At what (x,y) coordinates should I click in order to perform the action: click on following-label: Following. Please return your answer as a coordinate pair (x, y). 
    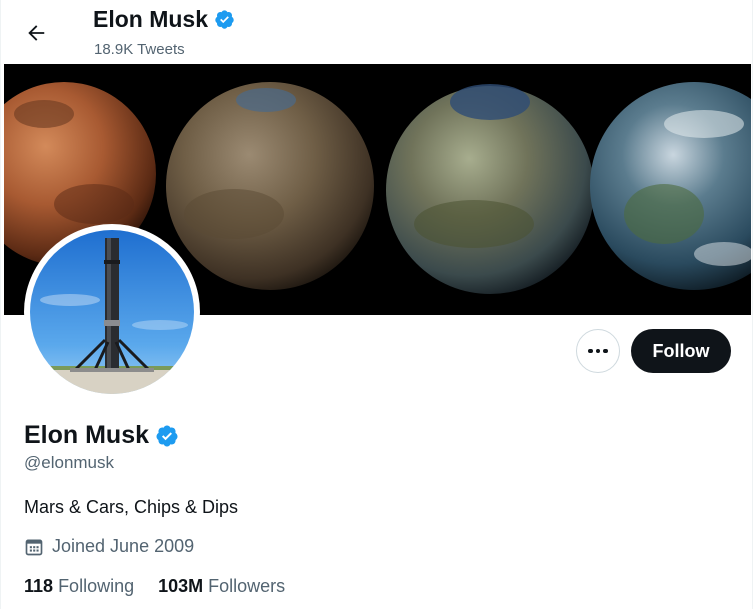
    Looking at the image, I should click on (96, 586).